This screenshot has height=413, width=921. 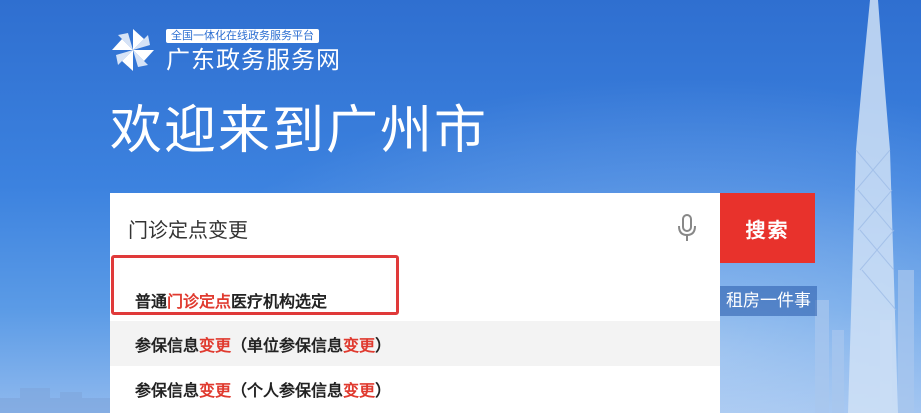 I want to click on platform-tagline: 全国一体化在线政务服务平台, so click(x=242, y=36).